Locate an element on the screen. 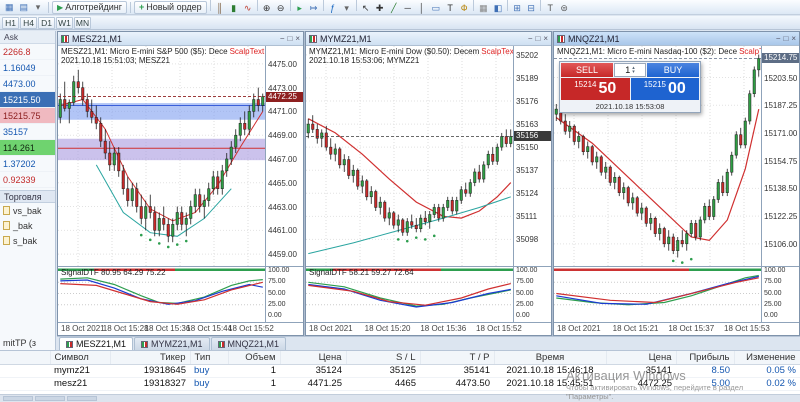 The width and height of the screenshot is (800, 402). timeframe-h4: H4 is located at coordinates (28, 22).